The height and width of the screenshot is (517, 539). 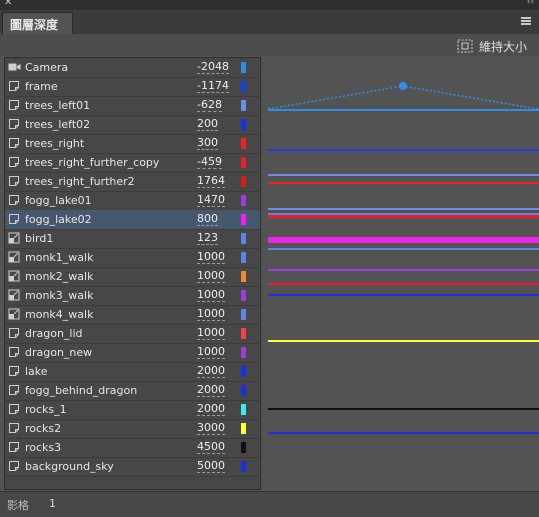 What do you see at coordinates (132, 105) in the screenshot?
I see `layer-row: trees_left01 -628` at bounding box center [132, 105].